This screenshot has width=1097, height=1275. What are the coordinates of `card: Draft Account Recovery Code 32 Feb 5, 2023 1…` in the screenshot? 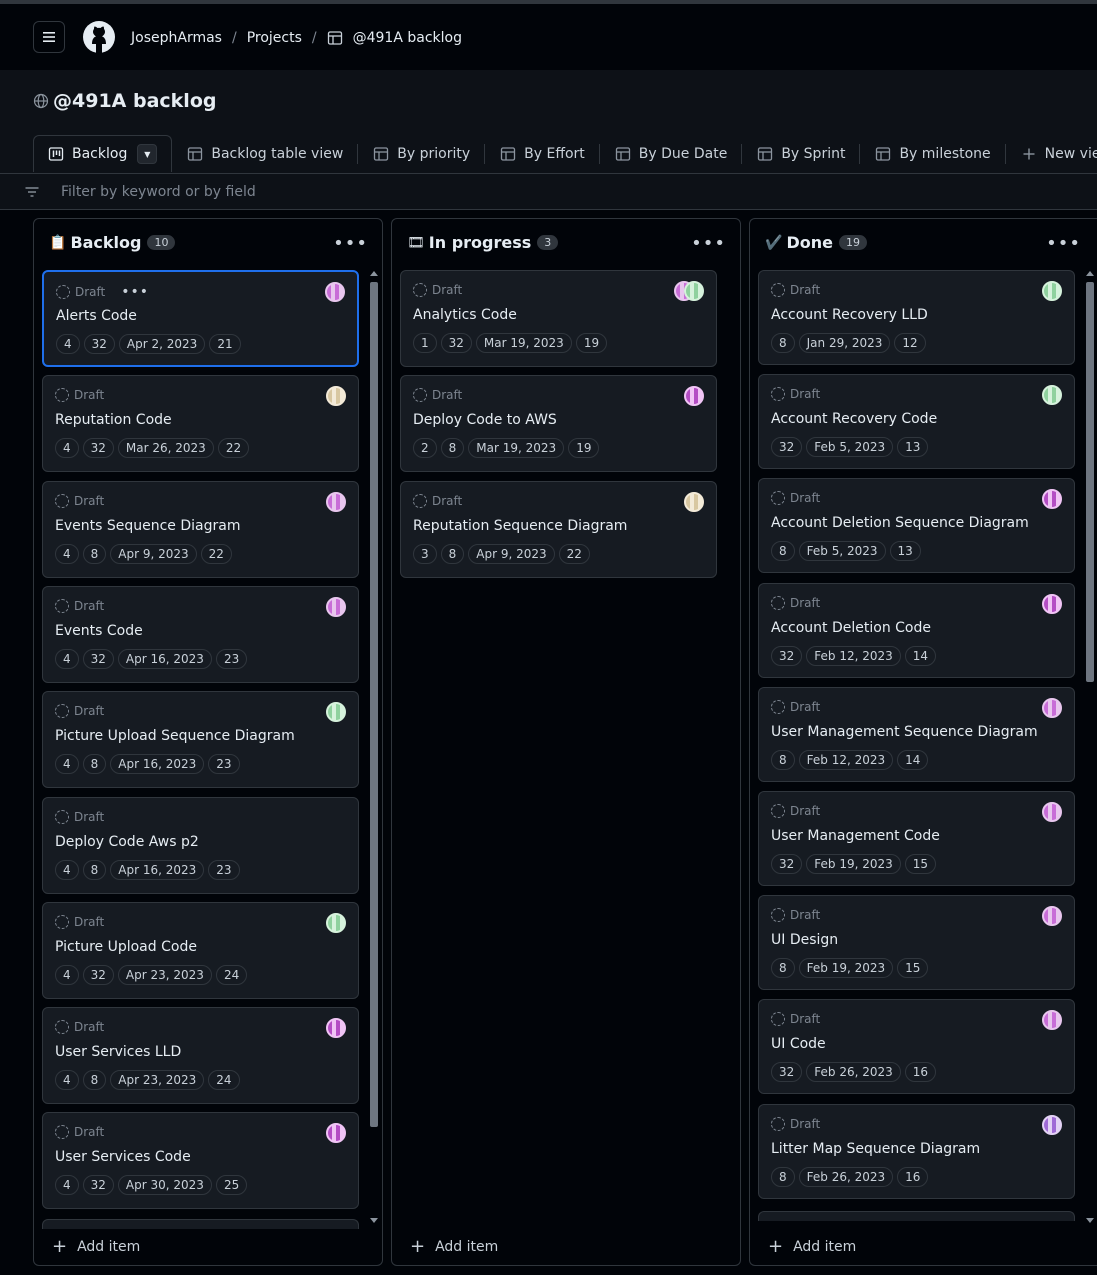 It's located at (916, 421).